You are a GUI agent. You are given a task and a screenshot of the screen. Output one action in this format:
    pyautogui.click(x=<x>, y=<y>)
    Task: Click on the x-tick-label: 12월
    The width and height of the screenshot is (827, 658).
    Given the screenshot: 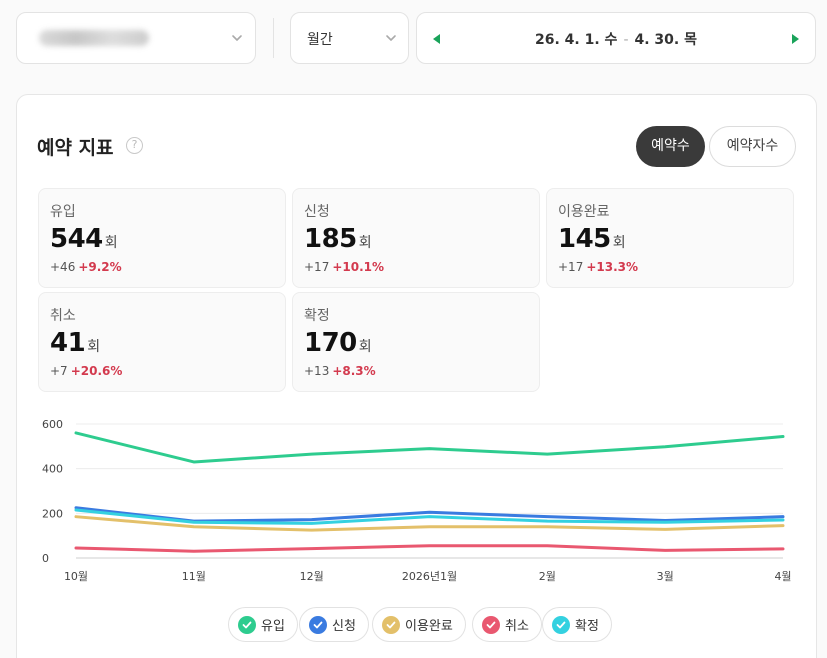 What is the action you would take?
    pyautogui.click(x=312, y=576)
    